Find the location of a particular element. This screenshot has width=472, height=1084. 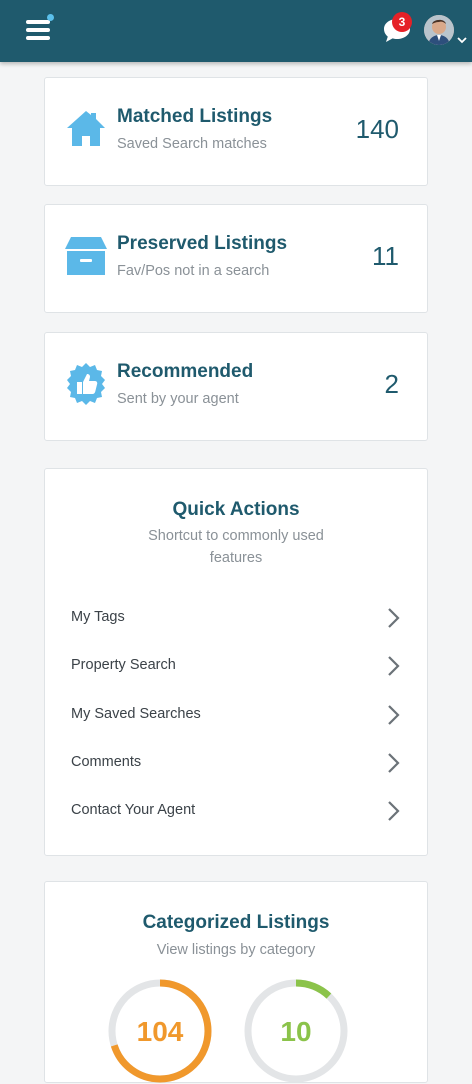

avatar is located at coordinates (439, 30).